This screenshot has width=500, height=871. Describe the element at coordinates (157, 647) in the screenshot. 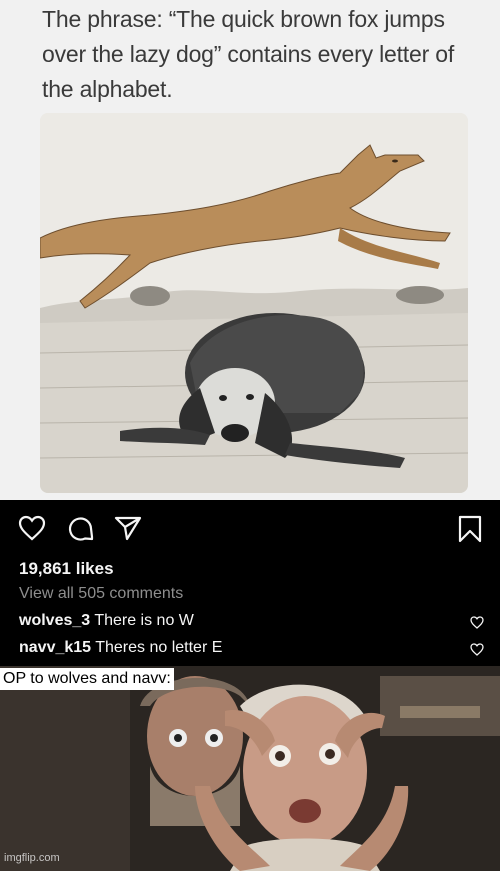

I see `comment-text: Theres no letter E` at that location.